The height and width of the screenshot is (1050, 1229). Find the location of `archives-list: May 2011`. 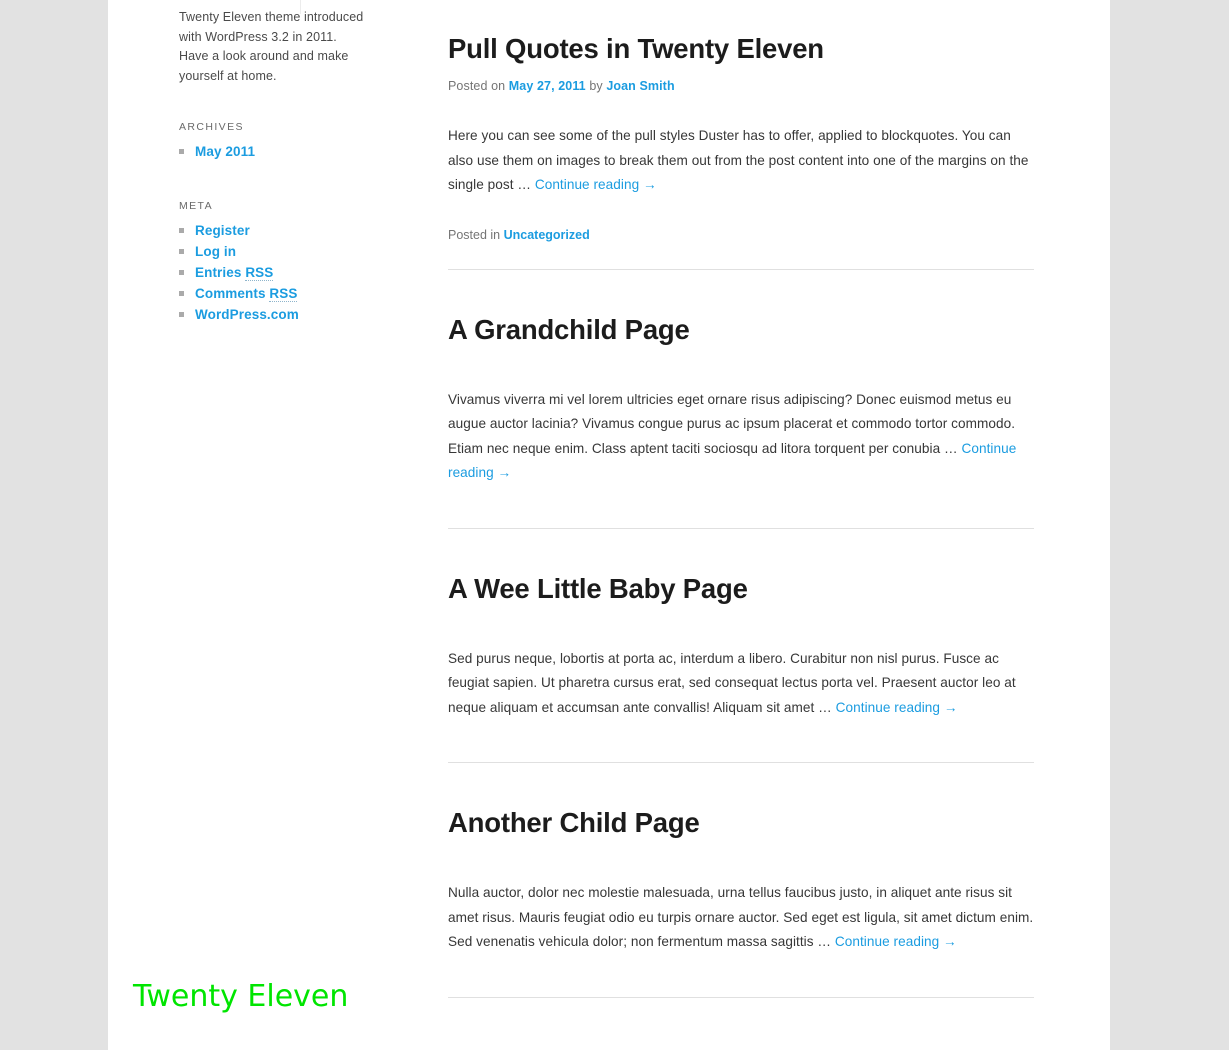

archives-list: May 2011 is located at coordinates (286, 151).